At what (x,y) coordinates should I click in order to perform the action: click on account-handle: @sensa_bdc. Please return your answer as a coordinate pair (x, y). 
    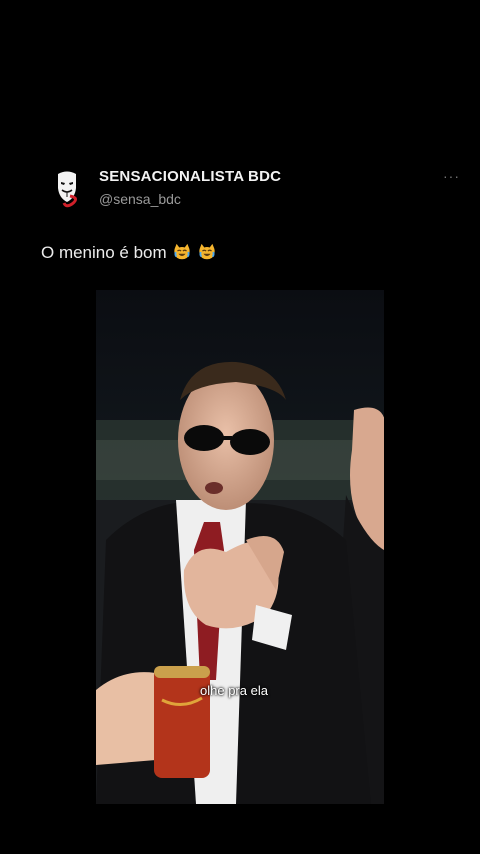
    Looking at the image, I should click on (140, 199).